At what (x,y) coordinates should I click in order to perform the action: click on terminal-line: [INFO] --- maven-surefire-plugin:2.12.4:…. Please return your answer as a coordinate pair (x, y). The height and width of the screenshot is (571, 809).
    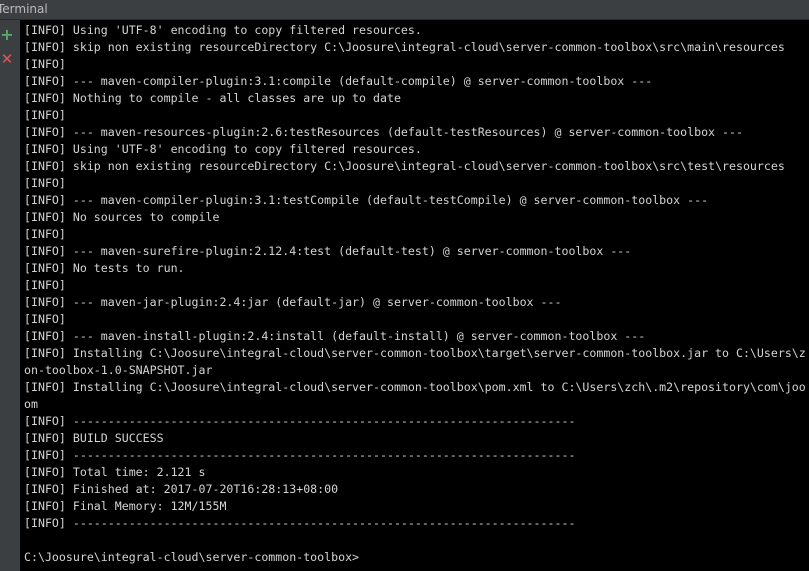
    Looking at the image, I should click on (328, 251).